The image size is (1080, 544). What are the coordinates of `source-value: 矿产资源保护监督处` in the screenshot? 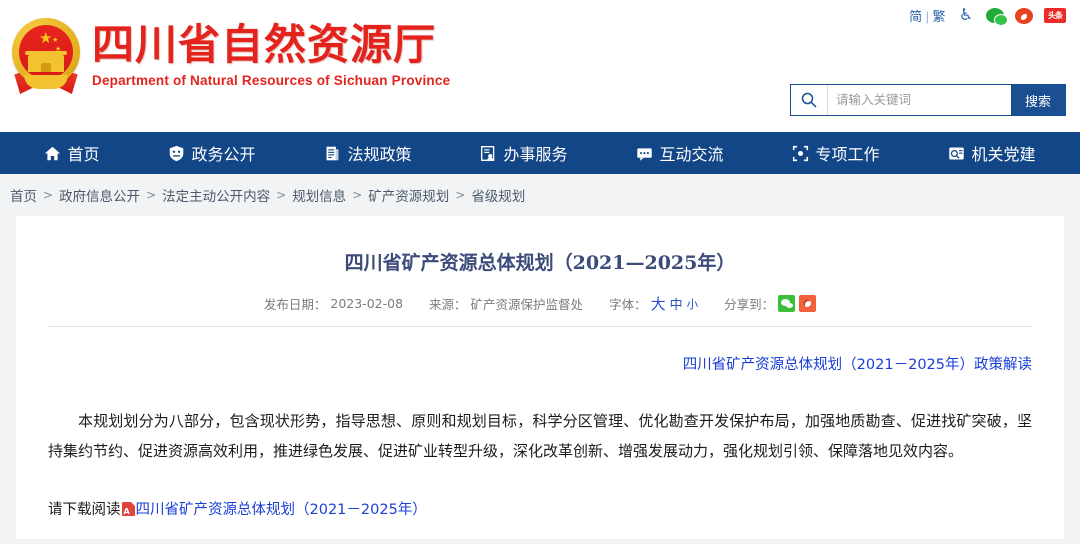 It's located at (527, 304).